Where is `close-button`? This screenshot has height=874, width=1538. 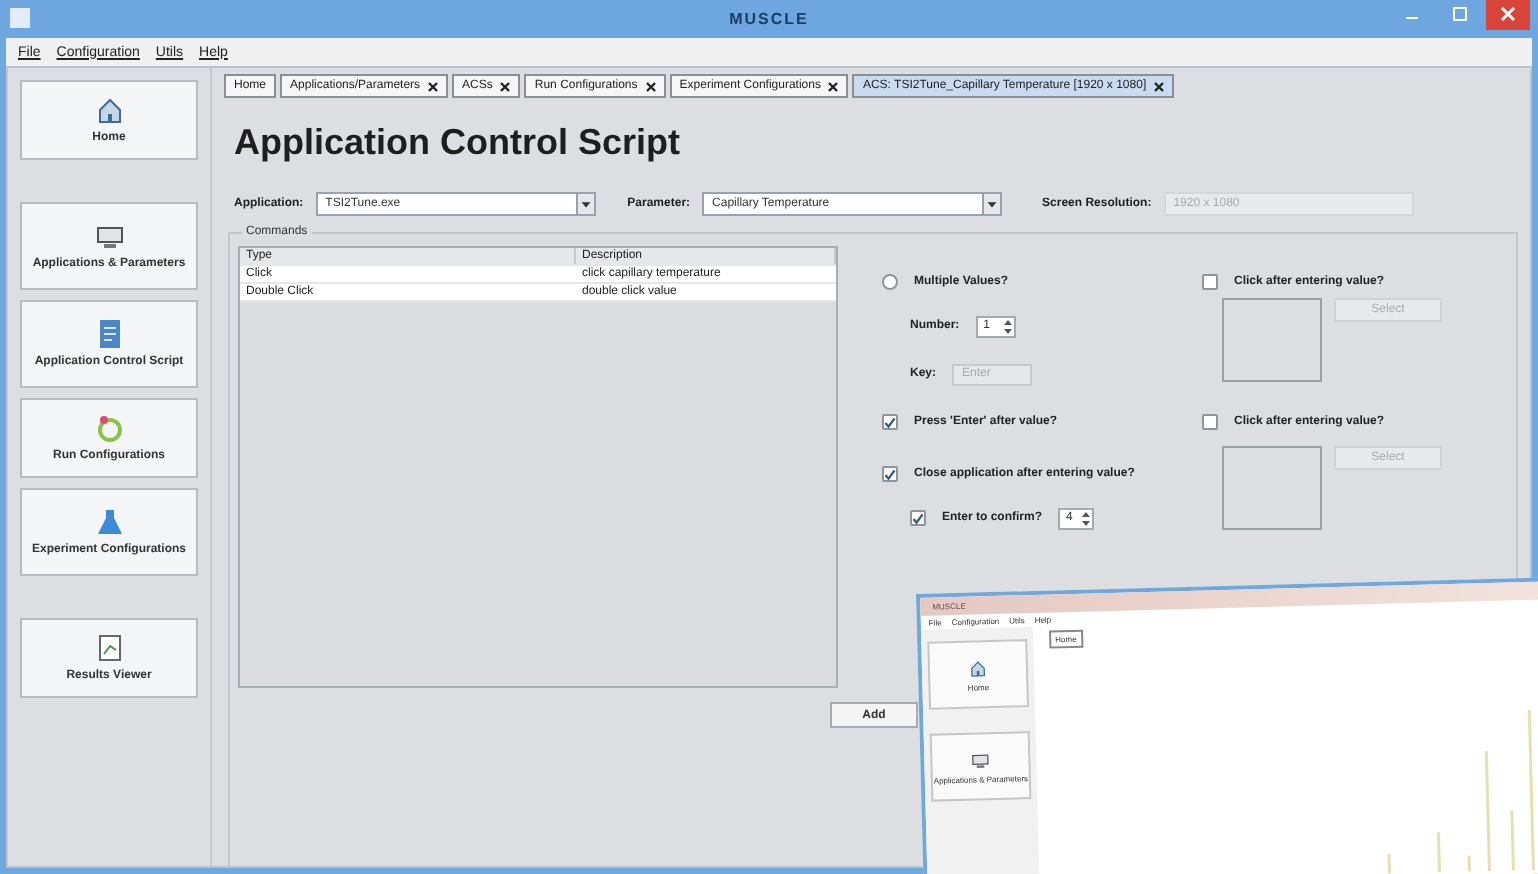 close-button is located at coordinates (1508, 15).